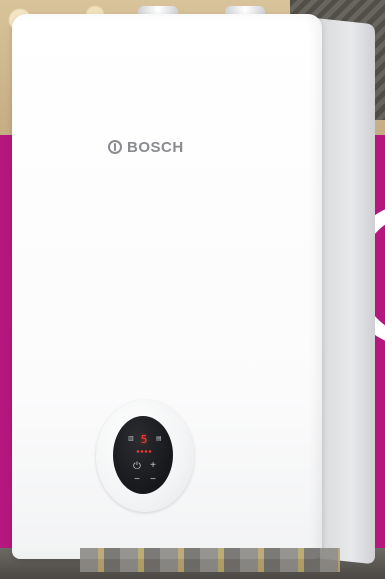 The image size is (385, 579). What do you see at coordinates (153, 466) in the screenshot?
I see `plus-icon: +` at bounding box center [153, 466].